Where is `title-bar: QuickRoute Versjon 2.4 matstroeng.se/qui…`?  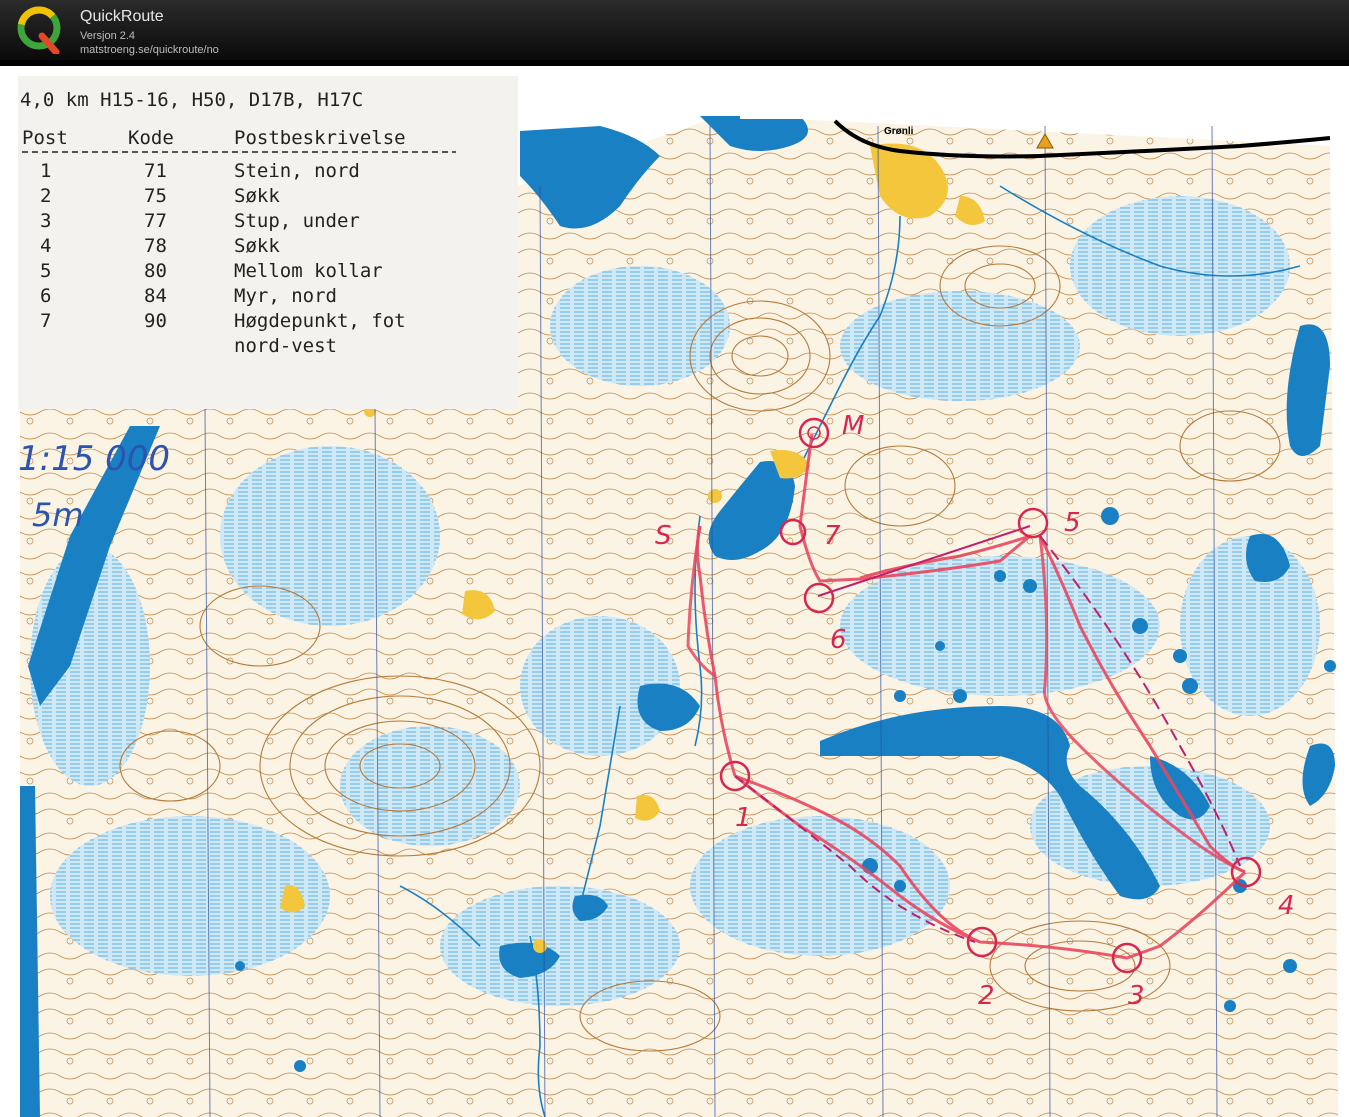
title-bar: QuickRoute Versjon 2.4 matstroeng.se/qui… is located at coordinates (674, 30).